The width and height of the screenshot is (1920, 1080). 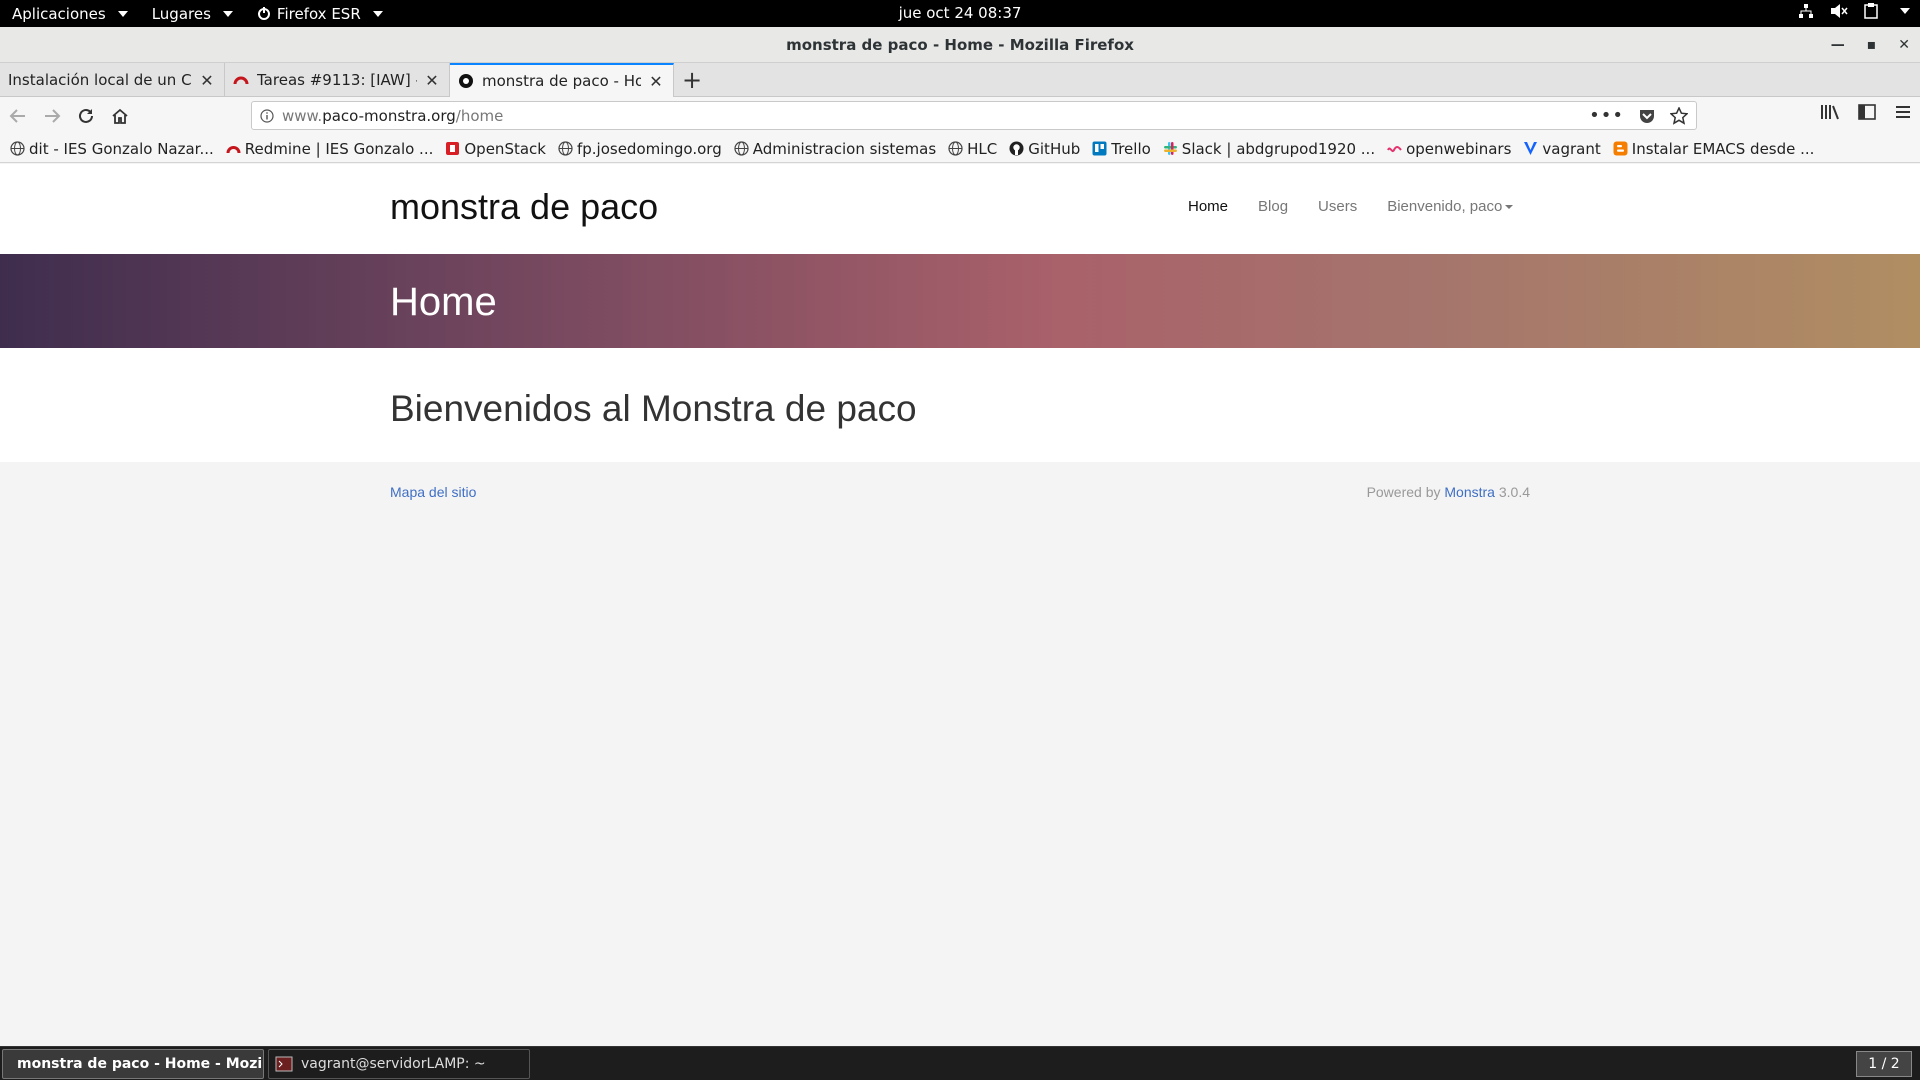 I want to click on maximize-button: ▪, so click(x=1872, y=45).